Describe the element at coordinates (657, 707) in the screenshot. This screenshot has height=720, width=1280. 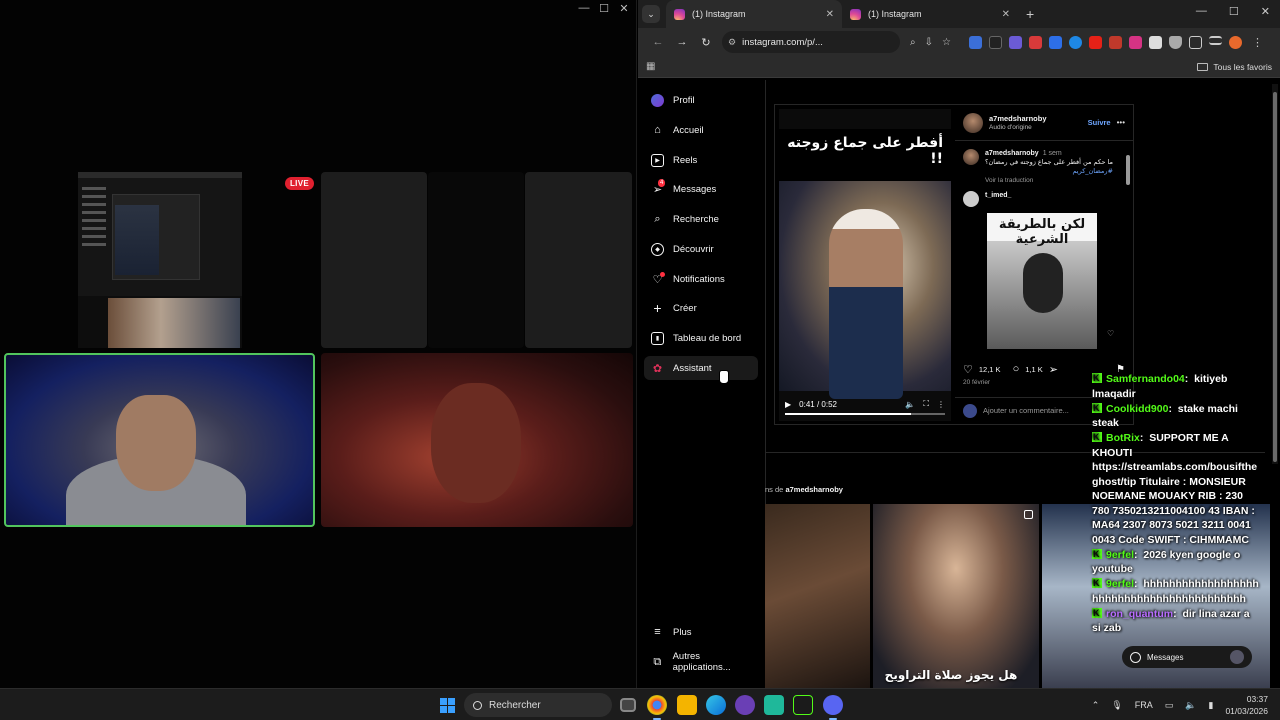
I see `chrome-icon` at that location.